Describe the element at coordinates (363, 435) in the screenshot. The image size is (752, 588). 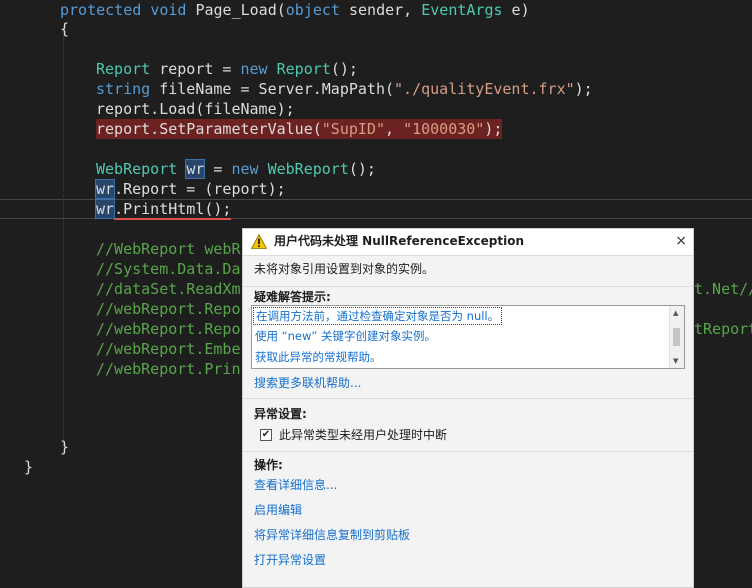
I see `break-on-exception-label: 此异常类型未经用户处理时中断` at that location.